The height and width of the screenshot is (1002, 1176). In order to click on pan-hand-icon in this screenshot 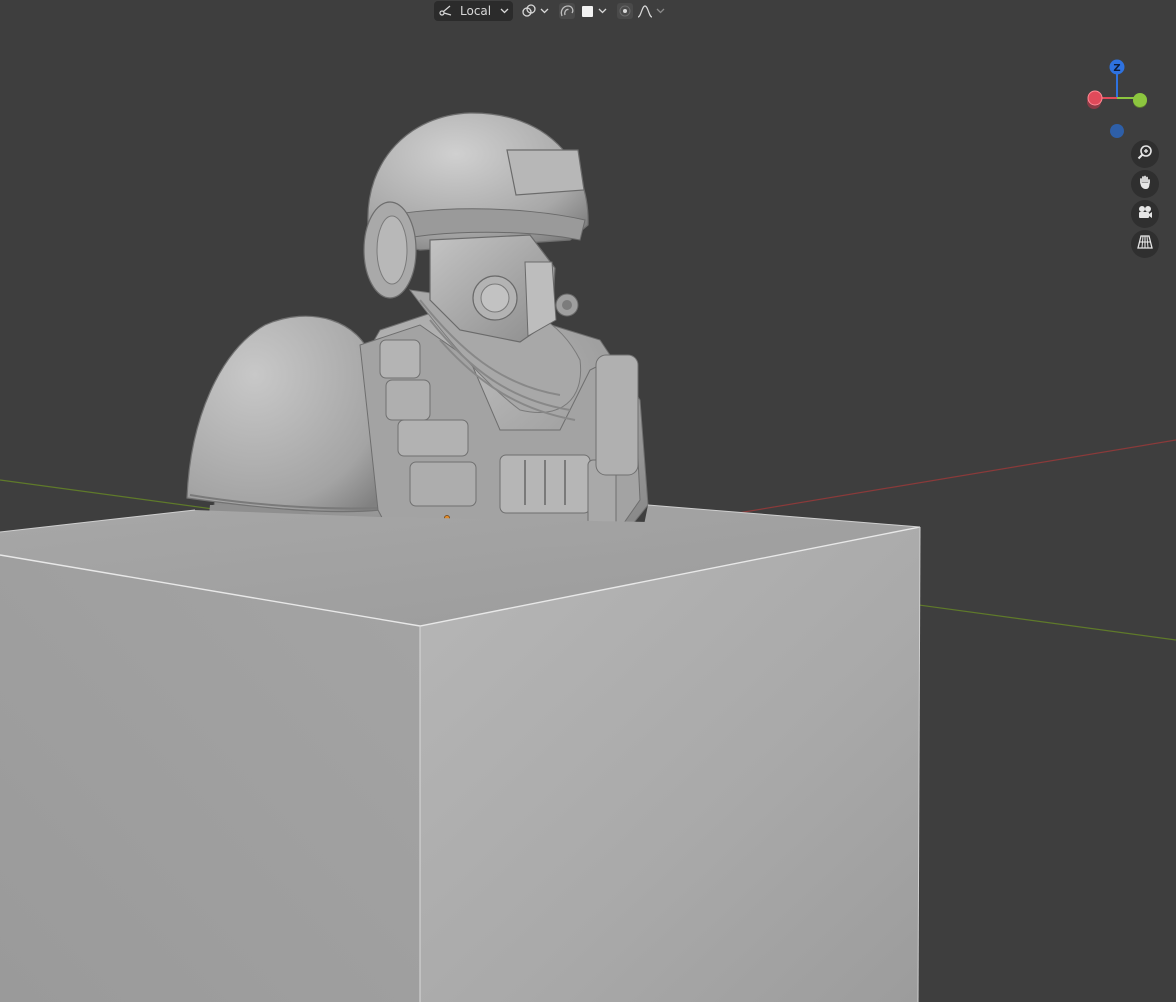, I will do `click(1145, 184)`.